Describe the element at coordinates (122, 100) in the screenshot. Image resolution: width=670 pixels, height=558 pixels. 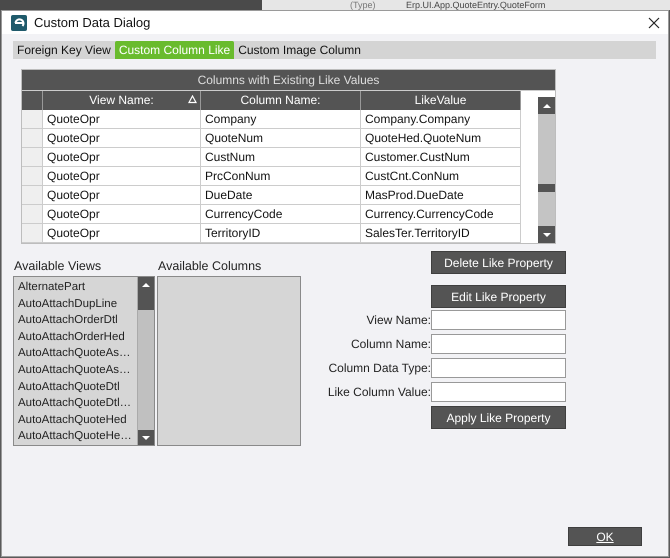
I see `column-header: View Name:` at that location.